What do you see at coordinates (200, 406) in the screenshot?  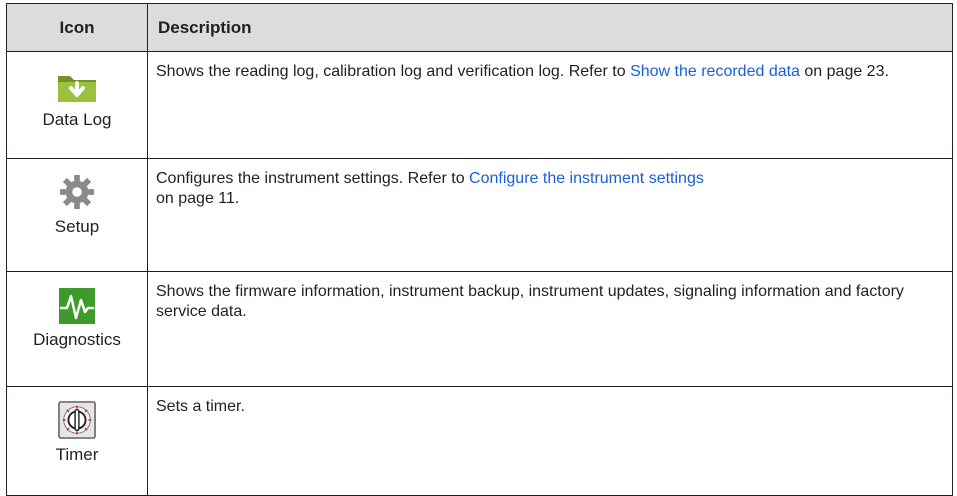 I see `description-text: Sets a timer.` at bounding box center [200, 406].